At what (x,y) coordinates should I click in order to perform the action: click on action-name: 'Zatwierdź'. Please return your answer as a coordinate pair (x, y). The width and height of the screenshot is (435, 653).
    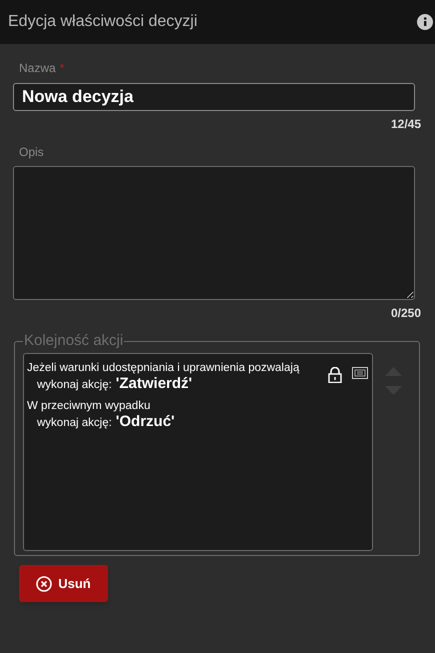
    Looking at the image, I should click on (154, 383).